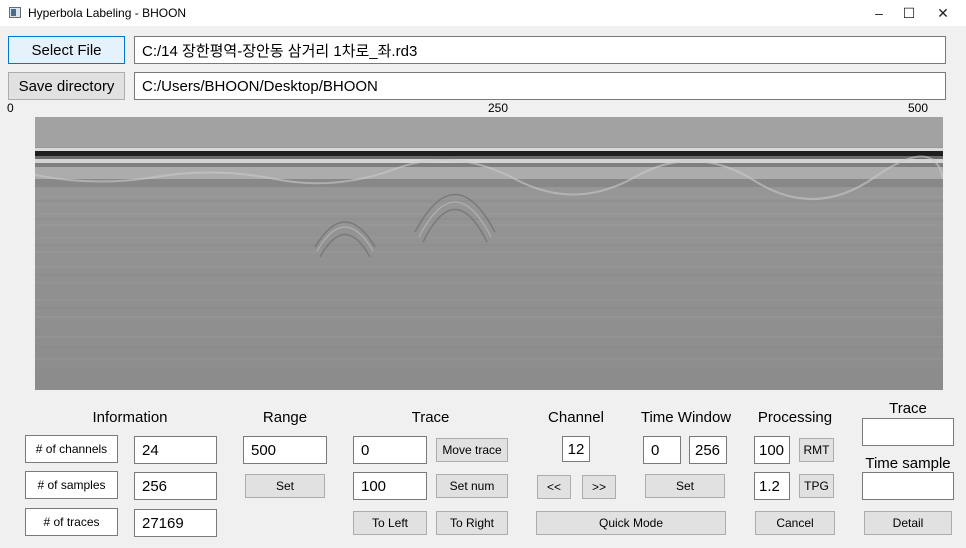 This screenshot has width=966, height=548. Describe the element at coordinates (708, 450) in the screenshot. I see `time-window-to-input: 256` at that location.